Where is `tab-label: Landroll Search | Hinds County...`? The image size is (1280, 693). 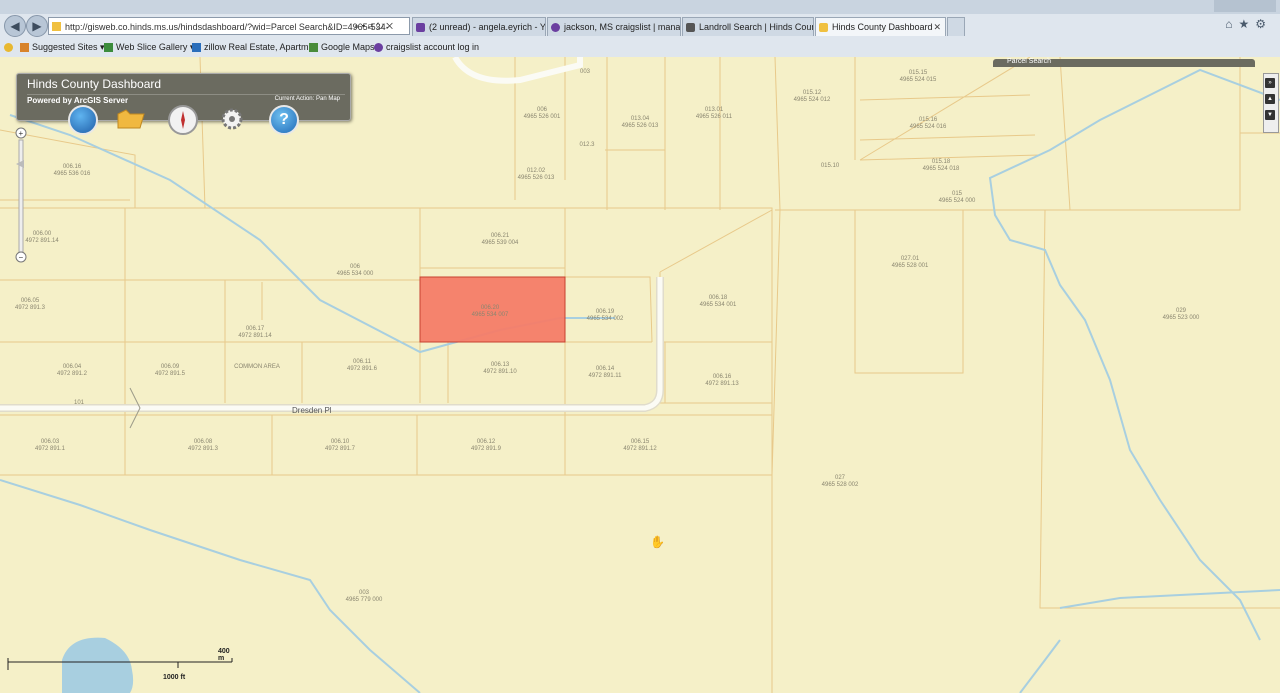 tab-label: Landroll Search | Hinds County... is located at coordinates (756, 27).